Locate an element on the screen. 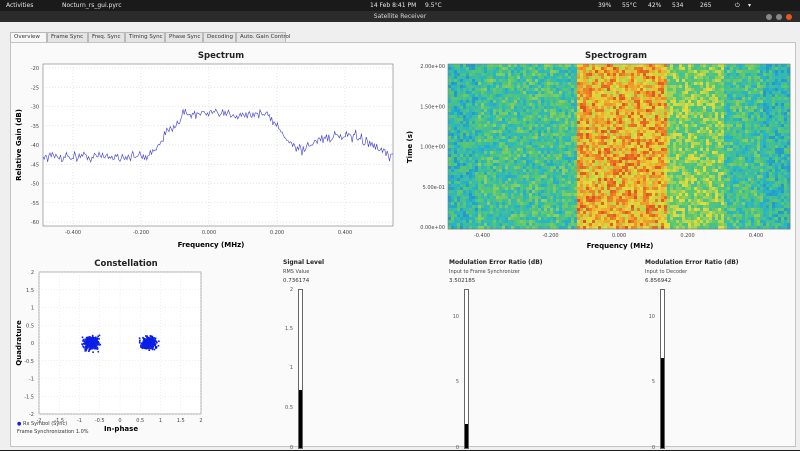 This screenshot has height=451, width=800. tab-timing-sync: Timing Sync is located at coordinates (145, 37).